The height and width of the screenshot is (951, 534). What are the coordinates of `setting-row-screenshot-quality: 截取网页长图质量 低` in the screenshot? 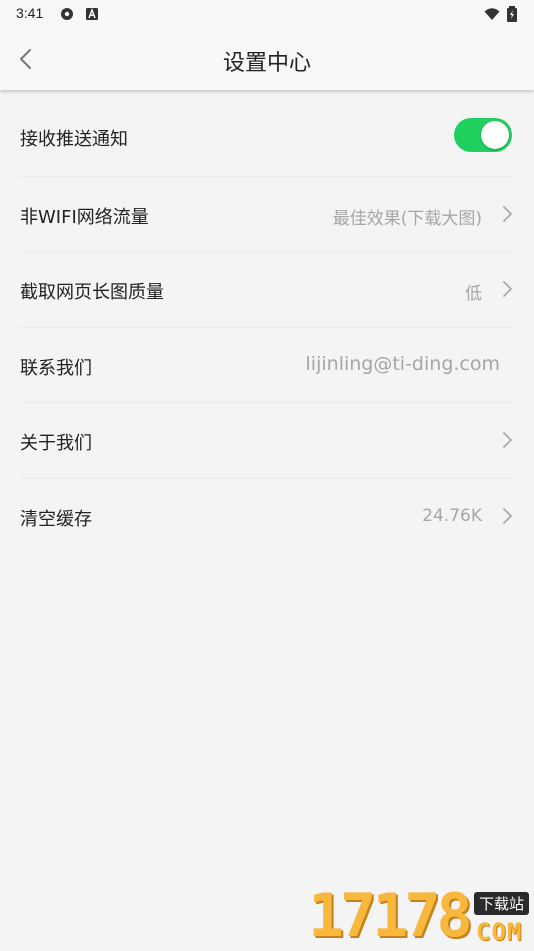 It's located at (267, 290).